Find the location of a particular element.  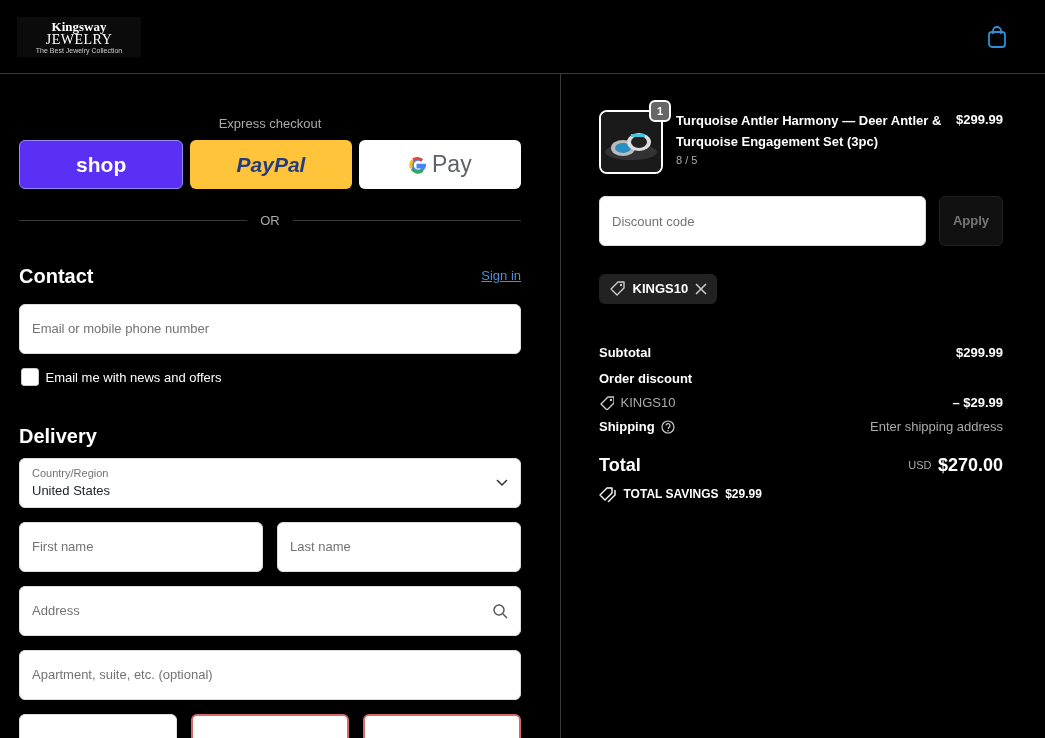

product-title: Turquoise Antler Harmony — Deer Antler & Turquoise Engagement Set (3pc) is located at coordinates (809, 131).